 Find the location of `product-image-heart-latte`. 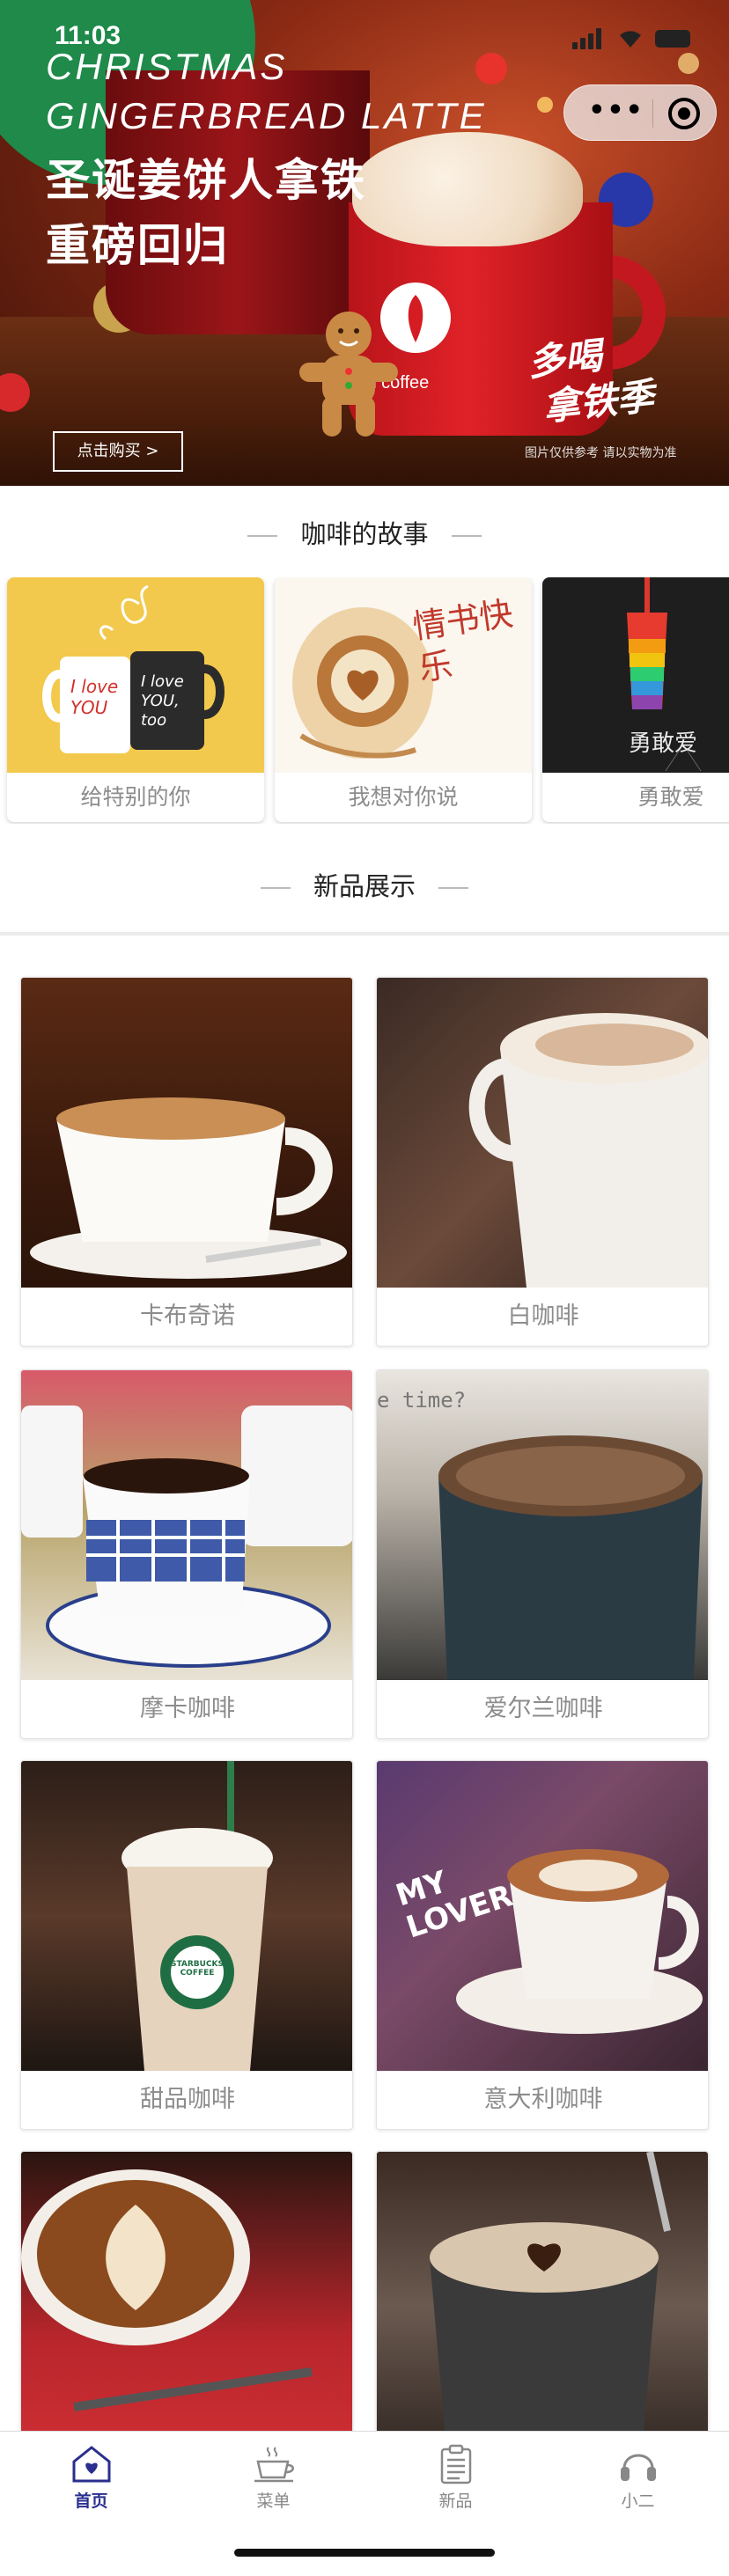

product-image-heart-latte is located at coordinates (542, 2307).